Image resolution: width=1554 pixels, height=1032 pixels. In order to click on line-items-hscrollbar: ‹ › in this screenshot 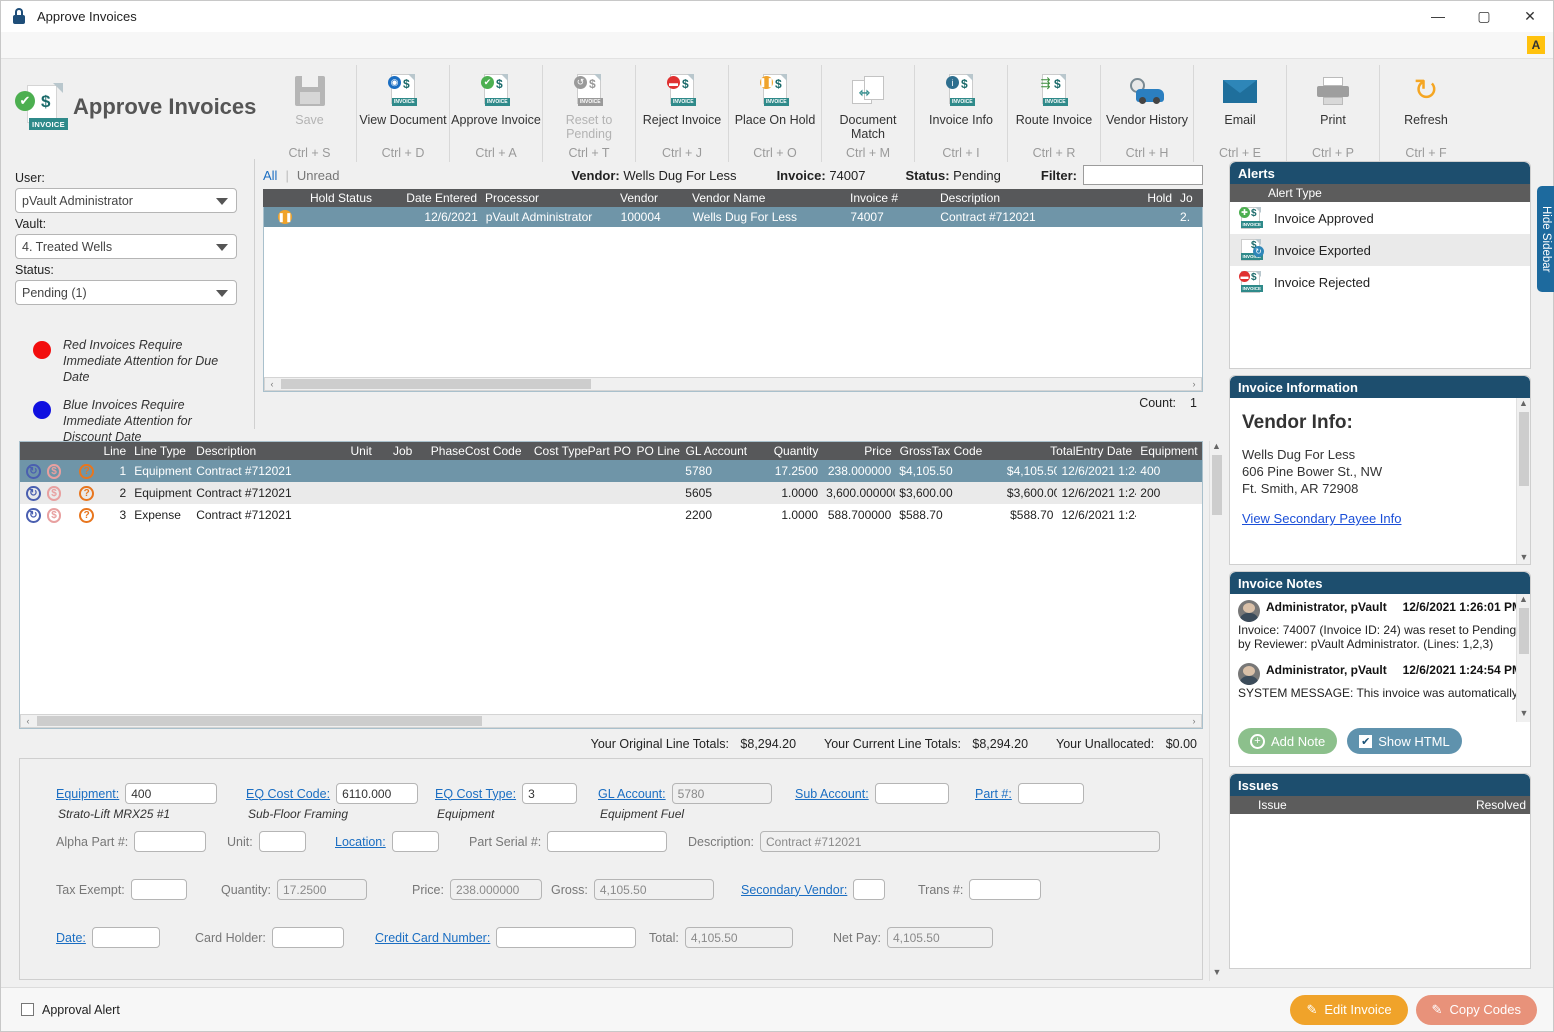, I will do `click(611, 721)`.